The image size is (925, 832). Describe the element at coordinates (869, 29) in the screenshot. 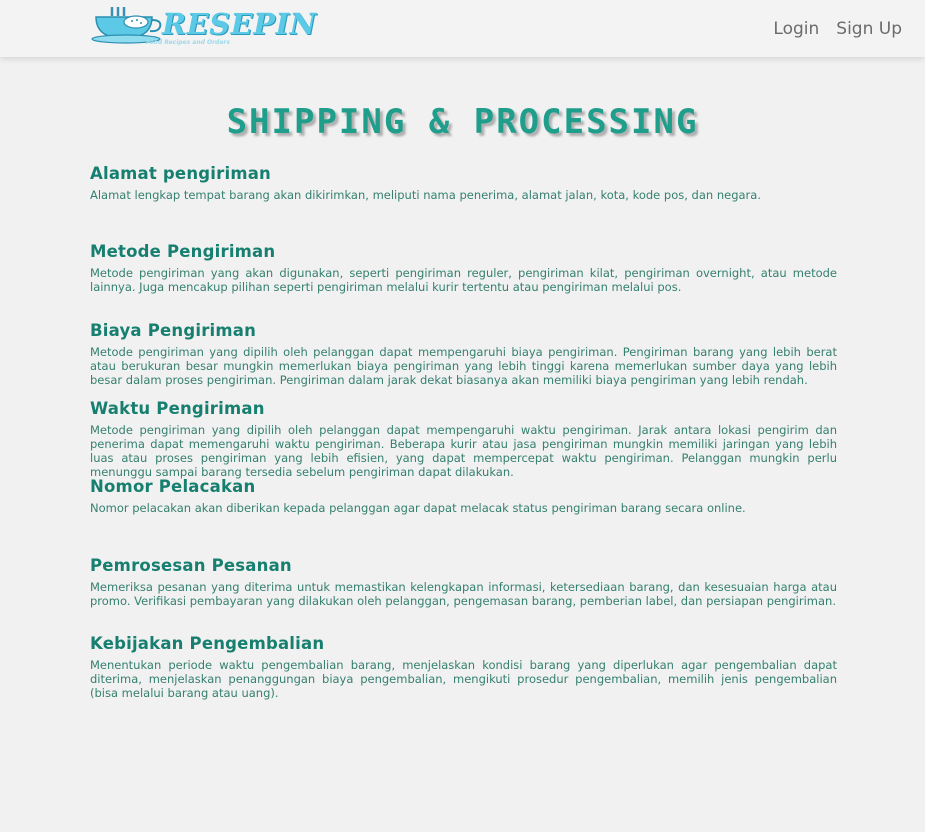

I see `signup-link: Sign Up` at that location.